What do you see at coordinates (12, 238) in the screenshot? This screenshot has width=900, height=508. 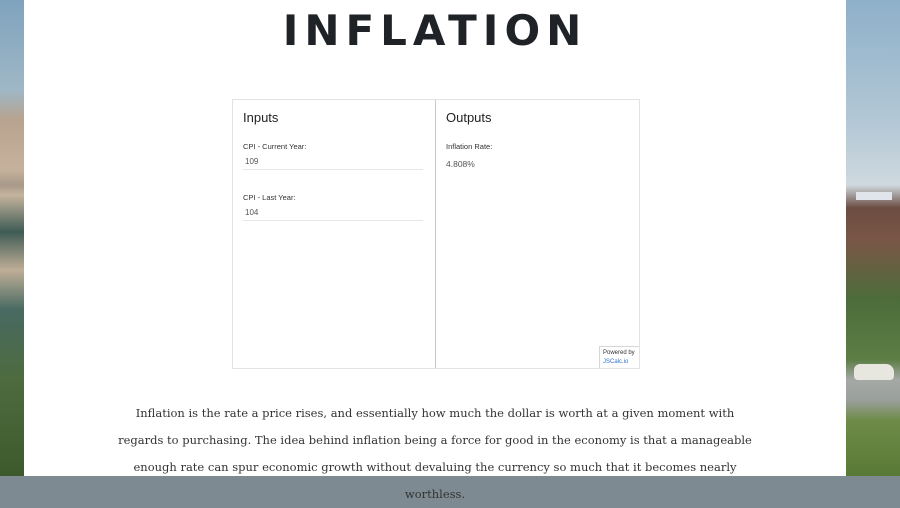 I see `background-photo-left` at bounding box center [12, 238].